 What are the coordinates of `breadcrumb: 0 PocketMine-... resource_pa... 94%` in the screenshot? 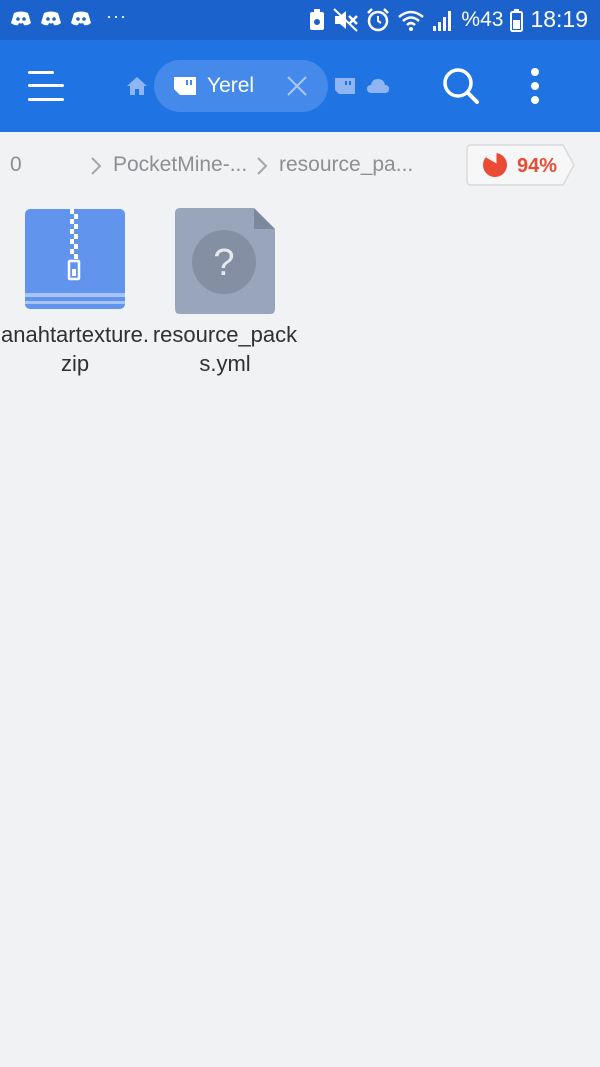 It's located at (300, 165).